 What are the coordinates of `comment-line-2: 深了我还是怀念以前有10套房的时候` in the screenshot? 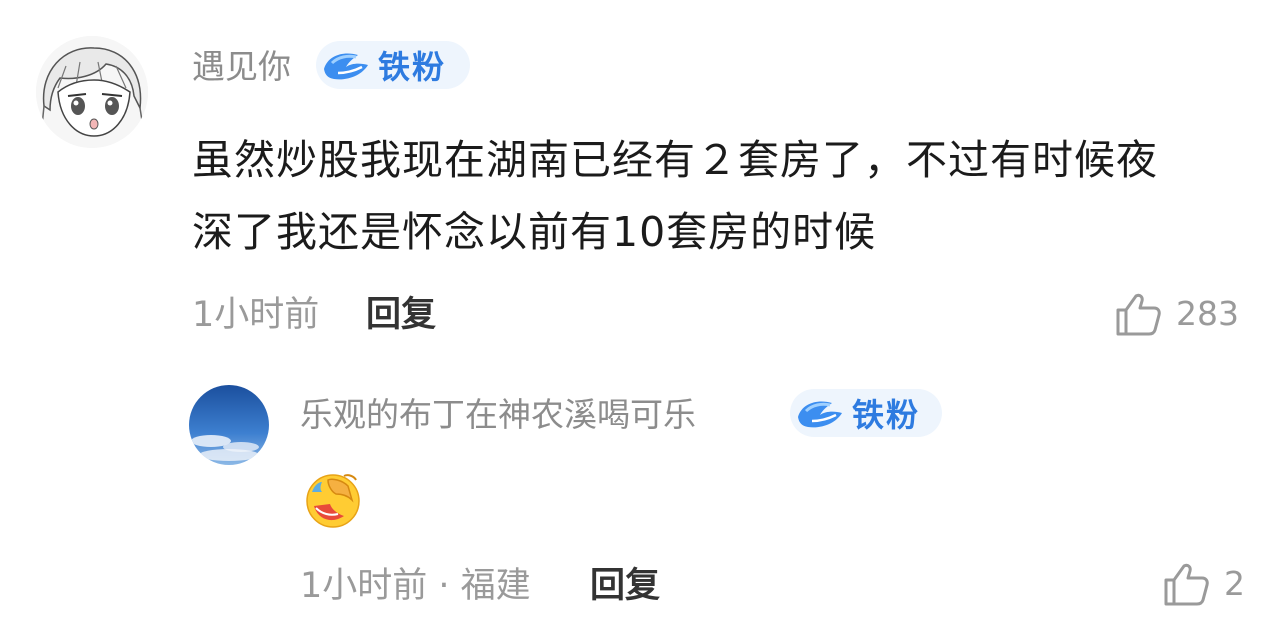 It's located at (534, 232).